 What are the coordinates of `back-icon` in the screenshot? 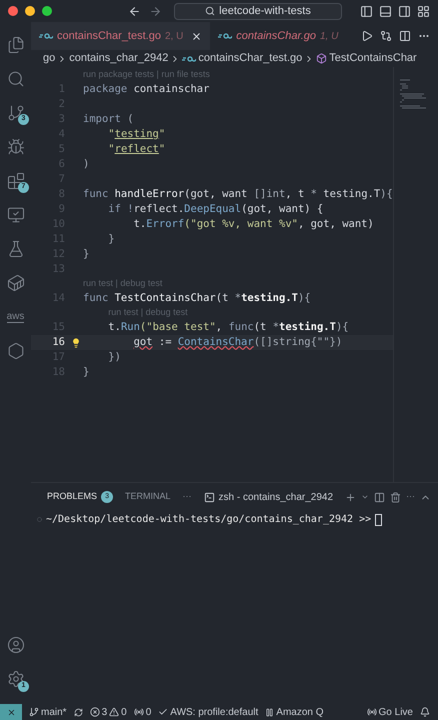 It's located at (134, 11).